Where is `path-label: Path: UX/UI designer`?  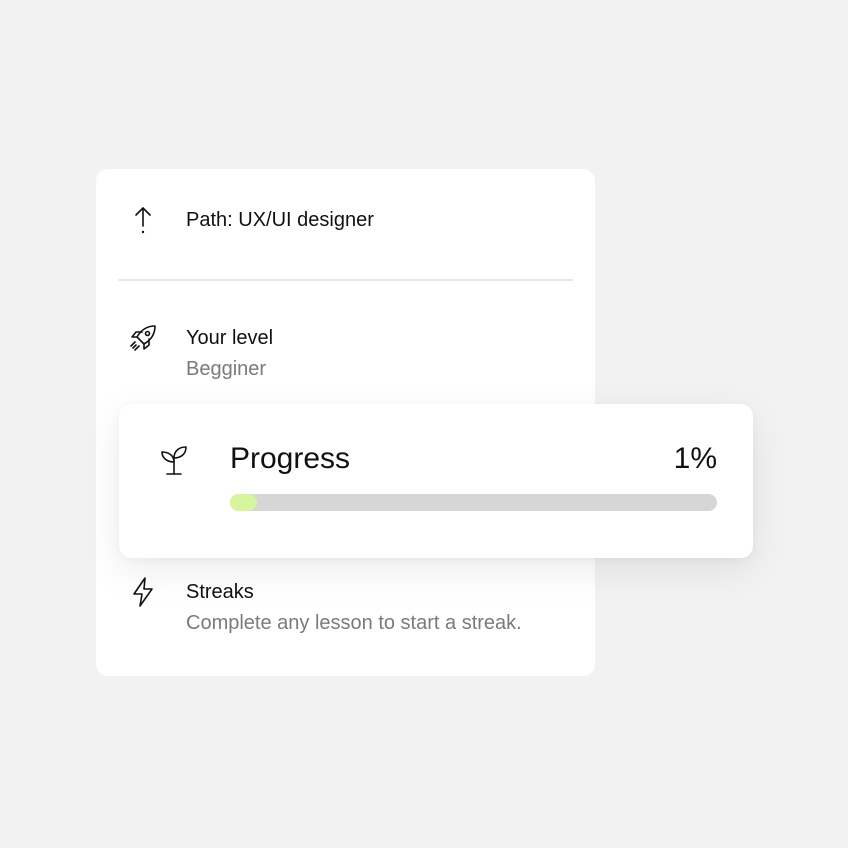
path-label: Path: UX/UI designer is located at coordinates (280, 220).